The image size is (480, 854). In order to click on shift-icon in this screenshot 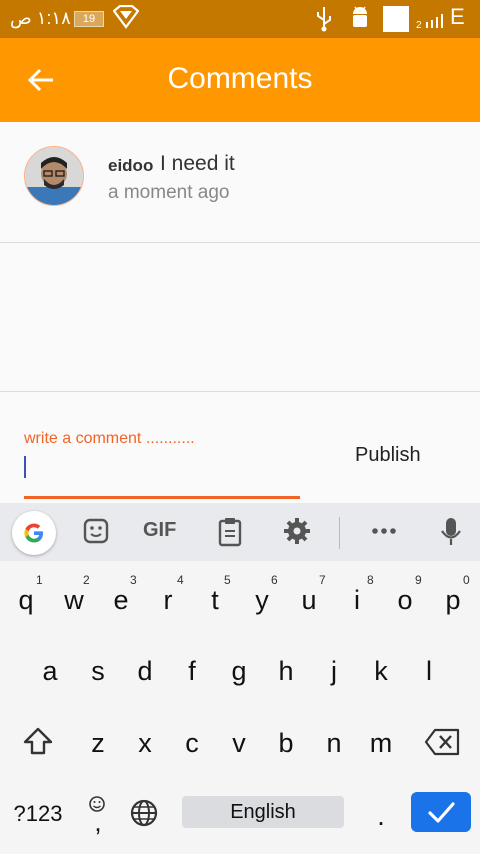, I will do `click(38, 744)`.